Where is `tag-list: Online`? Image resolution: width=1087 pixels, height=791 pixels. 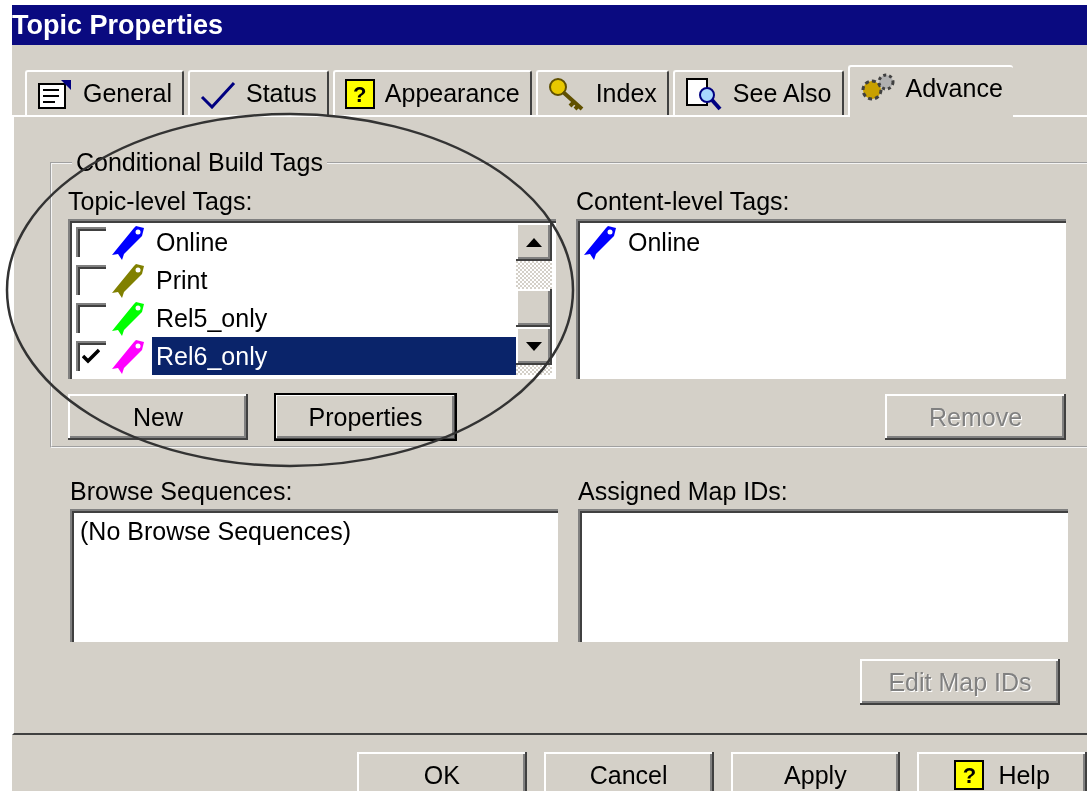 tag-list: Online is located at coordinates (821, 299).